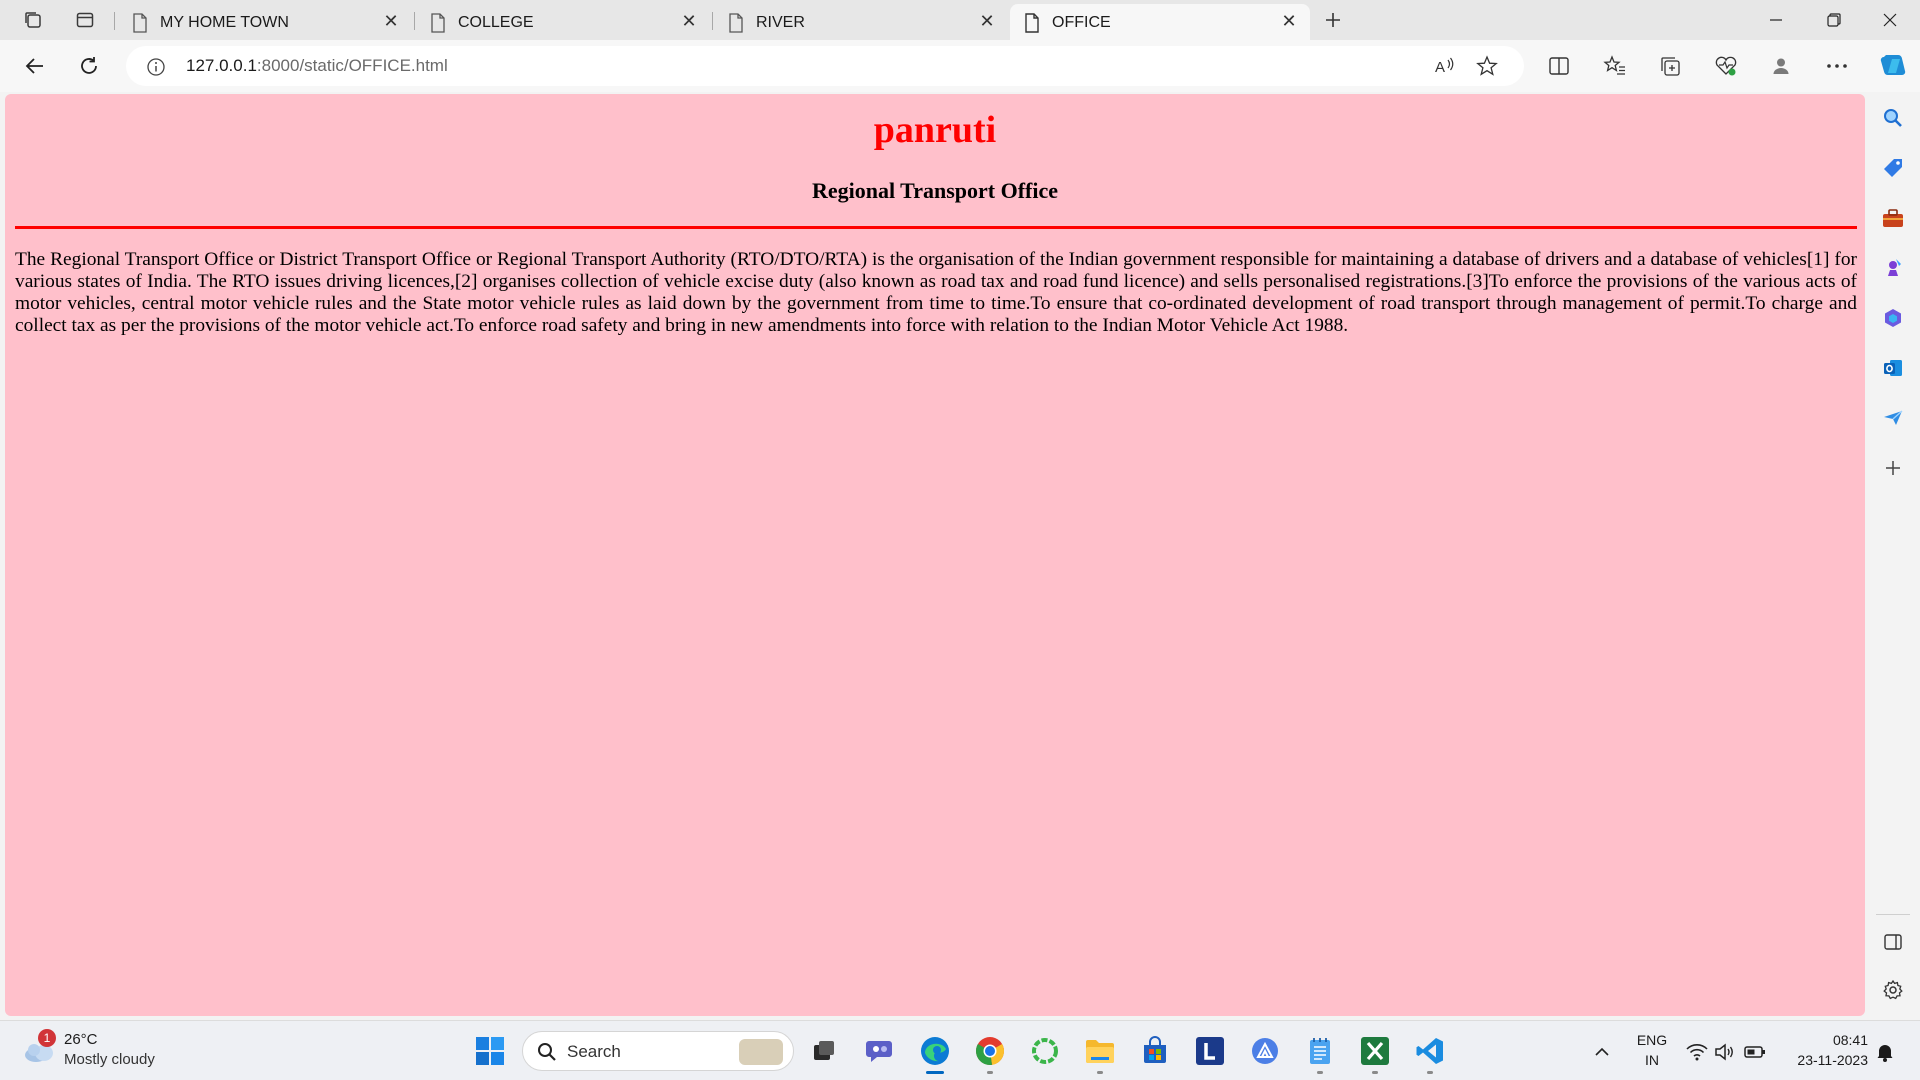 The height and width of the screenshot is (1080, 1920). What do you see at coordinates (936, 227) in the screenshot?
I see `horizontal-rule` at bounding box center [936, 227].